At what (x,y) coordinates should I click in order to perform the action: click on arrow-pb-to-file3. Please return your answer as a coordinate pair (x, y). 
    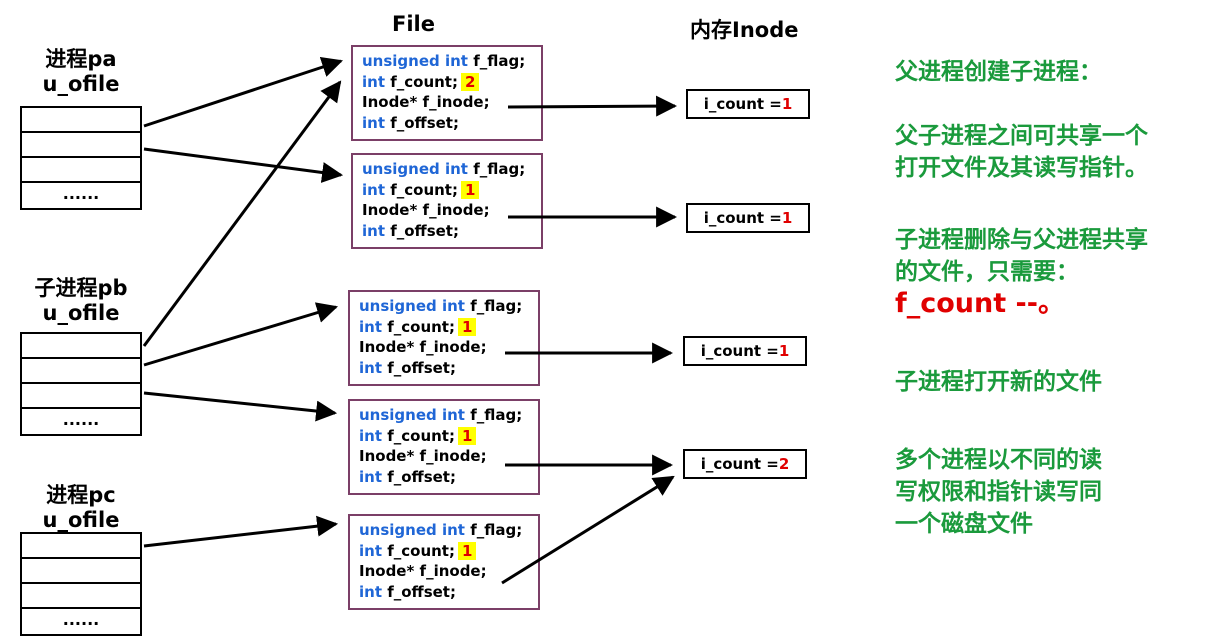
    Looking at the image, I should click on (241, 334).